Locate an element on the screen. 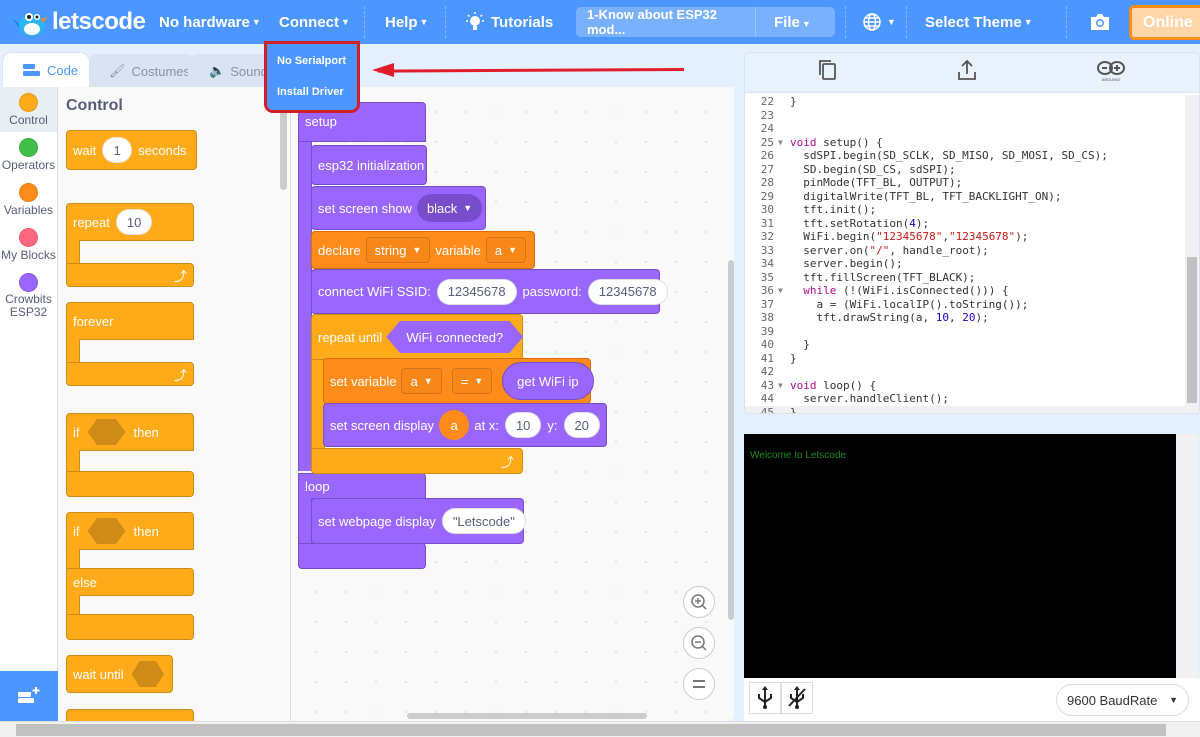 The image size is (1200, 737). forever-block: forever is located at coordinates (130, 321).